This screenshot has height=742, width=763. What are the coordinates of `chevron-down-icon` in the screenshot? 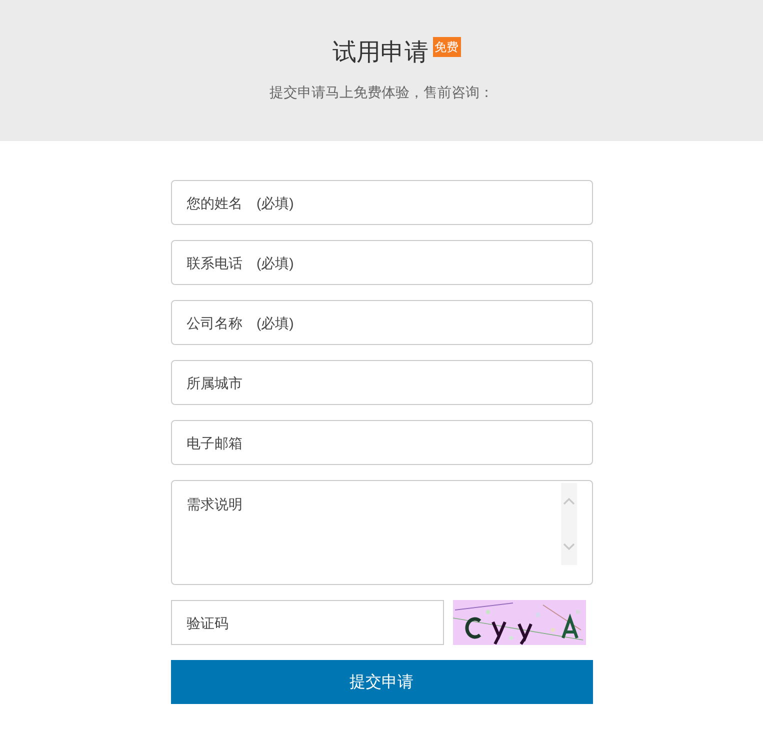 It's located at (568, 547).